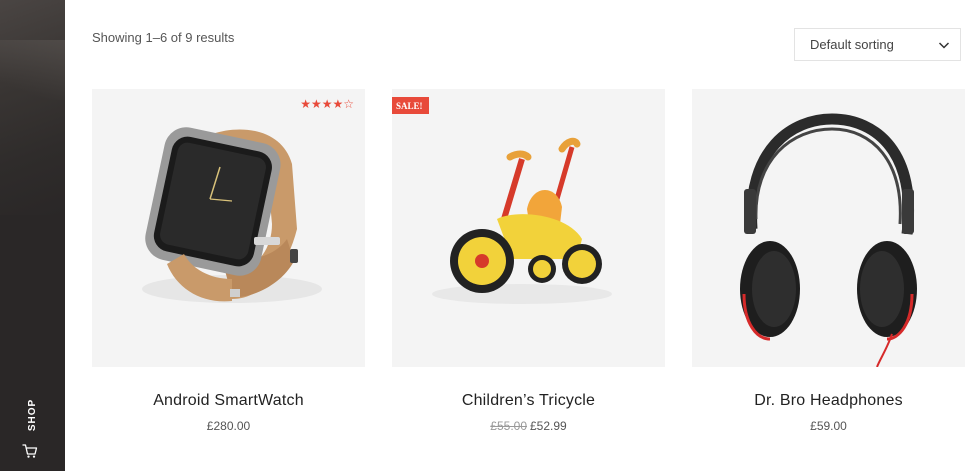 Image resolution: width=980 pixels, height=471 pixels. What do you see at coordinates (32, 235) in the screenshot?
I see `sidebar: SHOP` at bounding box center [32, 235].